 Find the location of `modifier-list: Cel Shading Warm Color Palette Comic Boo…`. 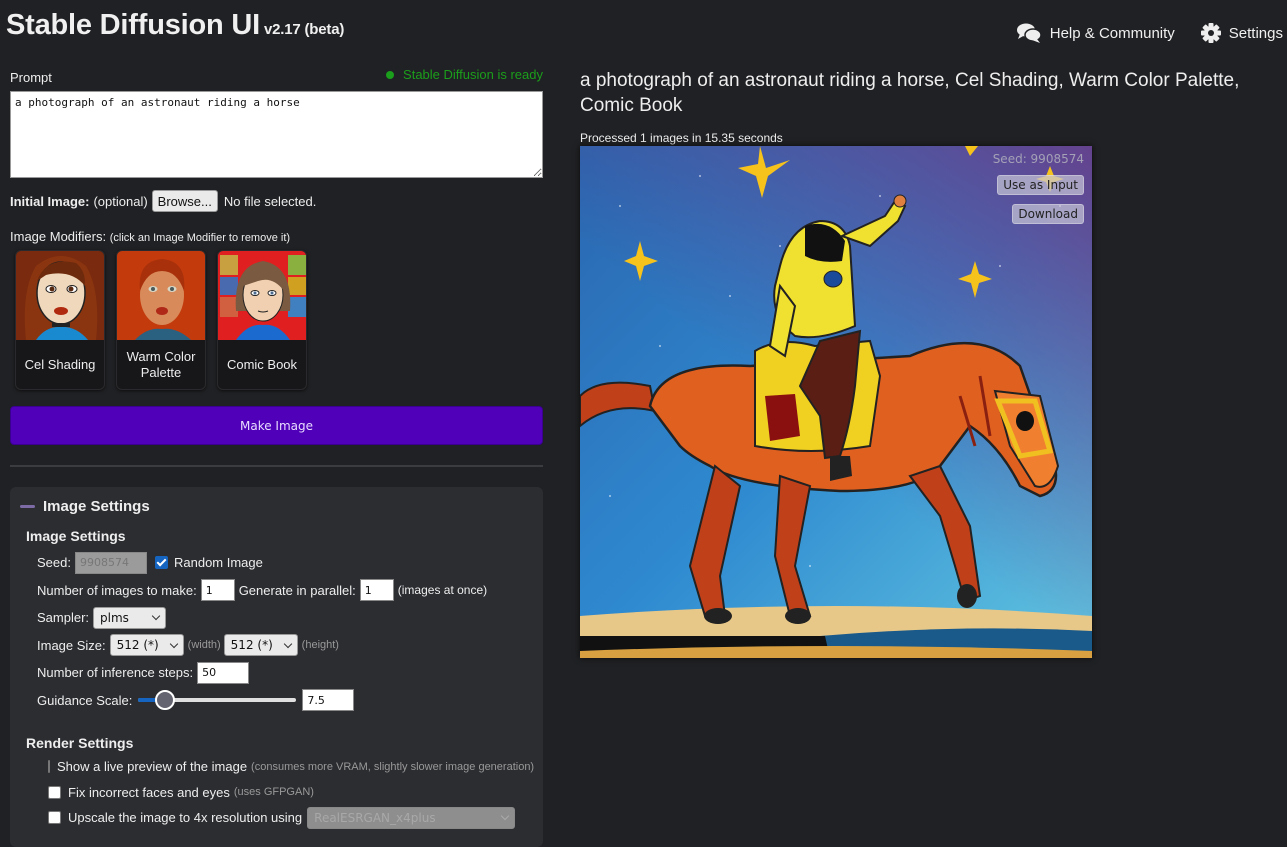

modifier-list: Cel Shading Warm Color Palette Comic Boo… is located at coordinates (279, 320).